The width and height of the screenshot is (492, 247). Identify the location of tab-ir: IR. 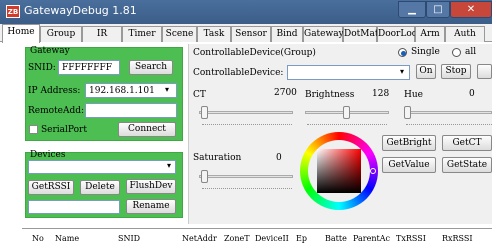
(102, 34).